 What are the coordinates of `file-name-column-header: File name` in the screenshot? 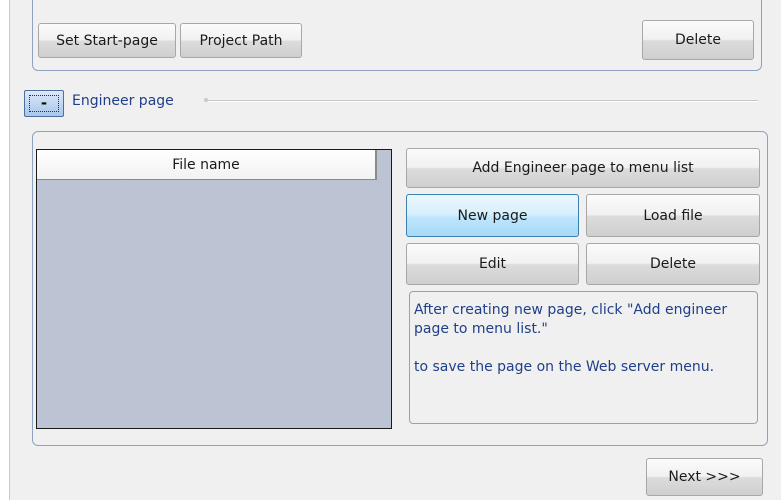 It's located at (207, 165).